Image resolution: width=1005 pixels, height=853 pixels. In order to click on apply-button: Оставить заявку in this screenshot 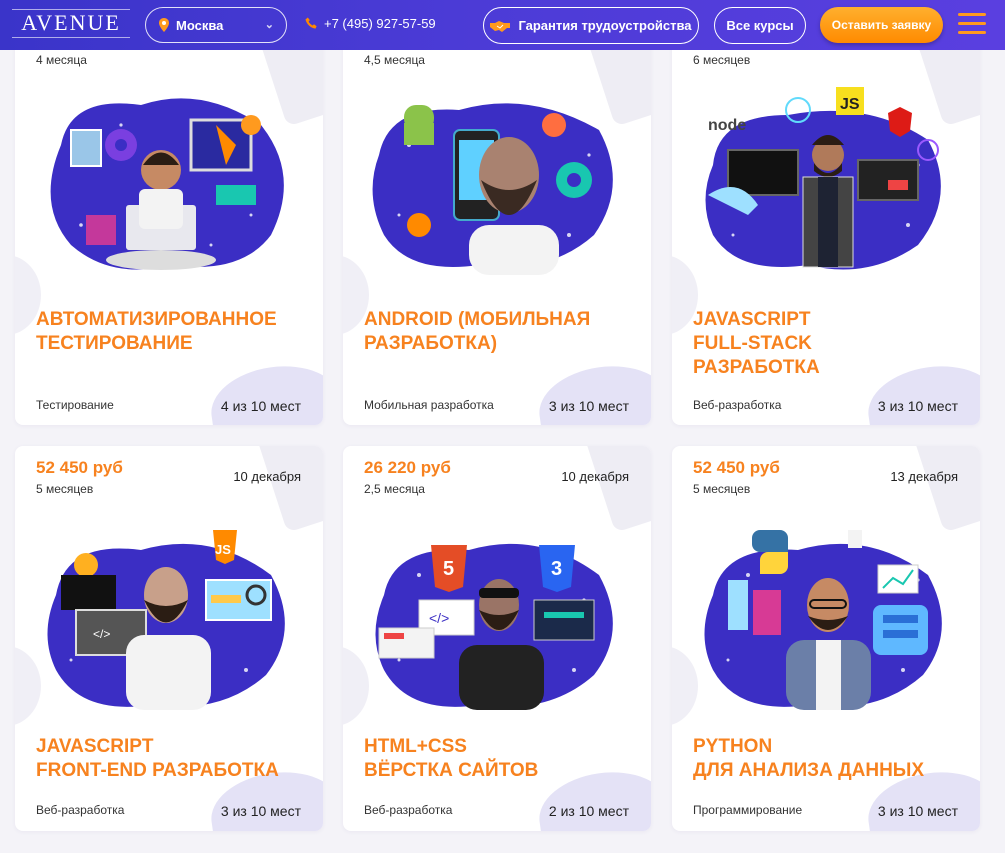, I will do `click(881, 25)`.